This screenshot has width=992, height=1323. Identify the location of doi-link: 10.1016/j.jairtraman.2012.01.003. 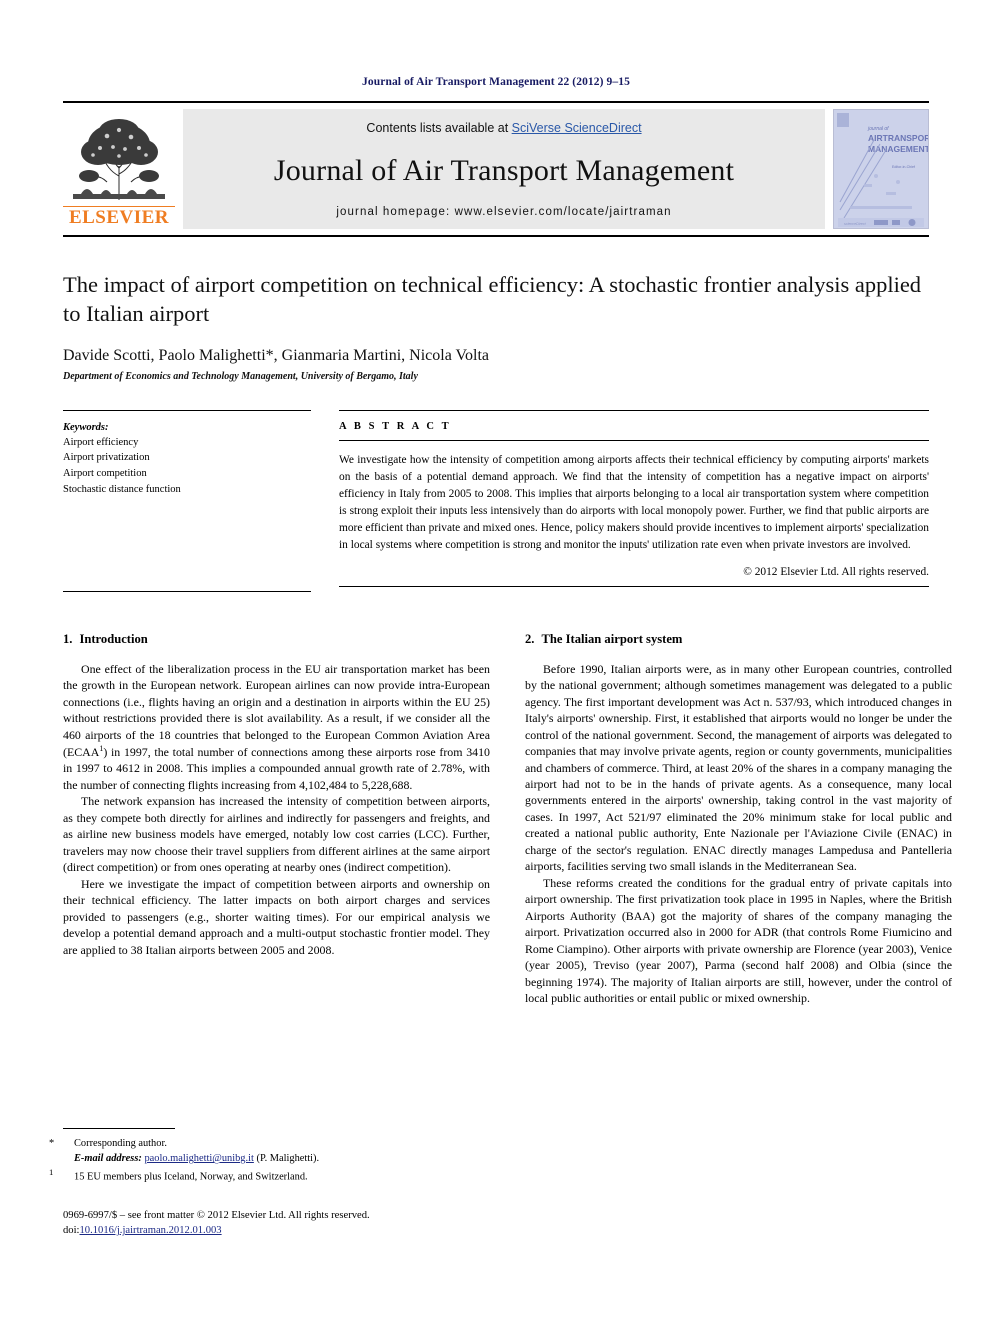
(150, 1230).